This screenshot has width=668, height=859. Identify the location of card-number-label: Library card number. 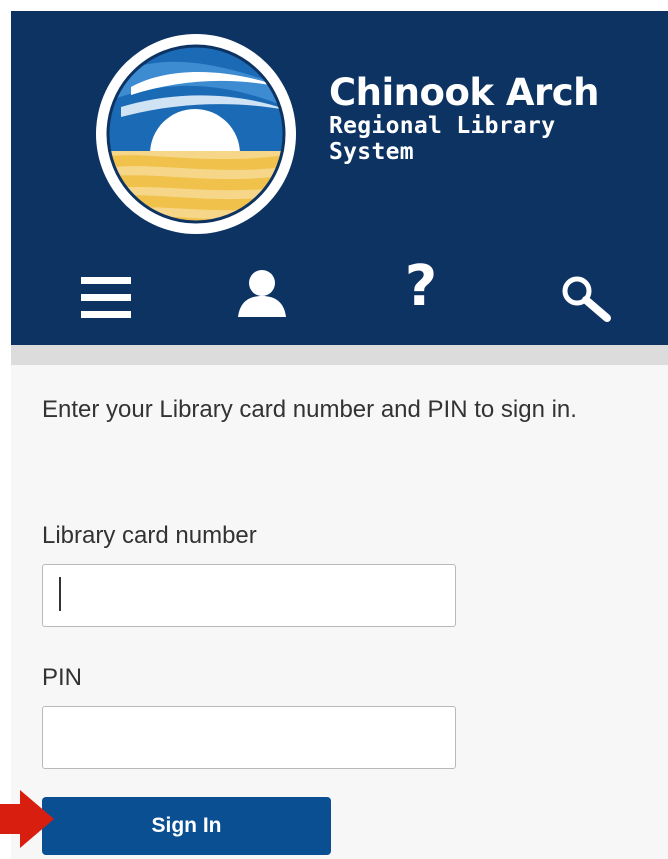
(149, 535).